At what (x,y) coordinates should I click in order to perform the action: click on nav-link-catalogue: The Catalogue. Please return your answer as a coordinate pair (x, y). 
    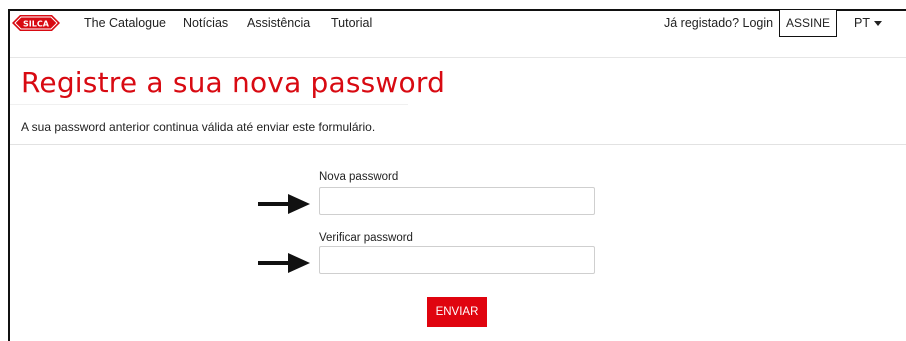
    Looking at the image, I should click on (125, 23).